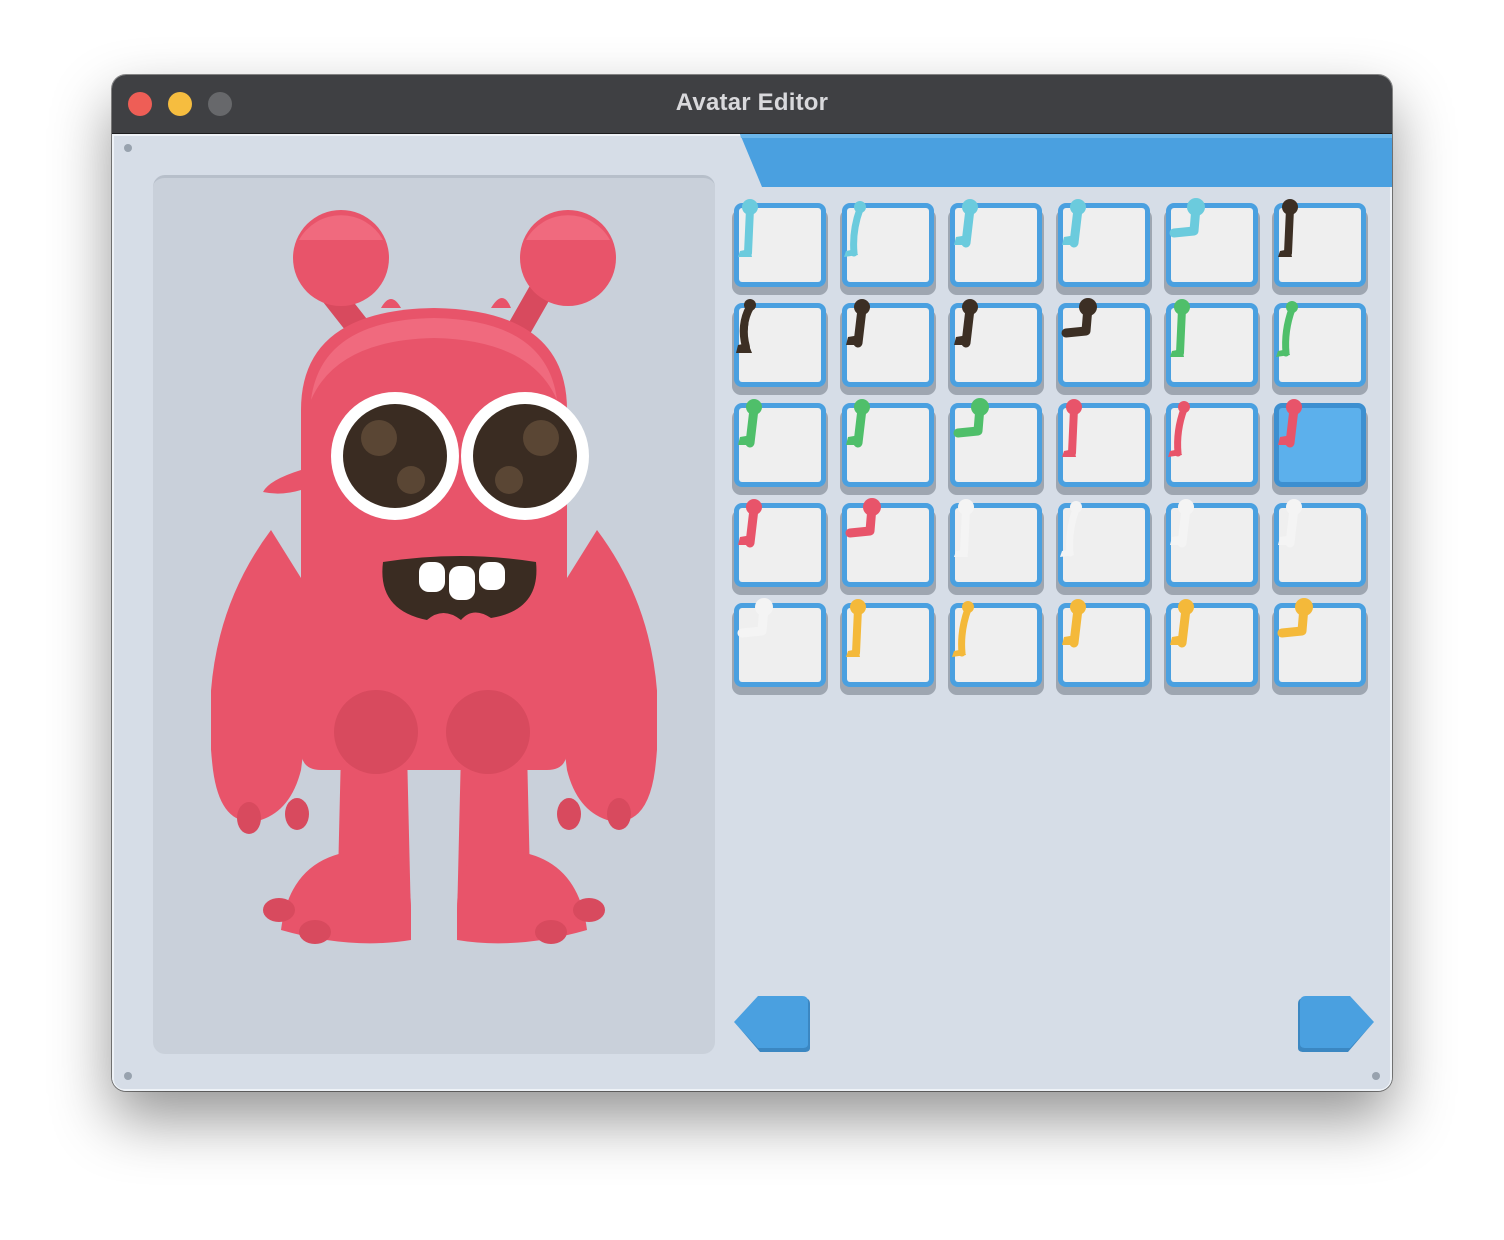 The height and width of the screenshot is (1240, 1504). I want to click on arrow-left-icon, so click(771, 1022).